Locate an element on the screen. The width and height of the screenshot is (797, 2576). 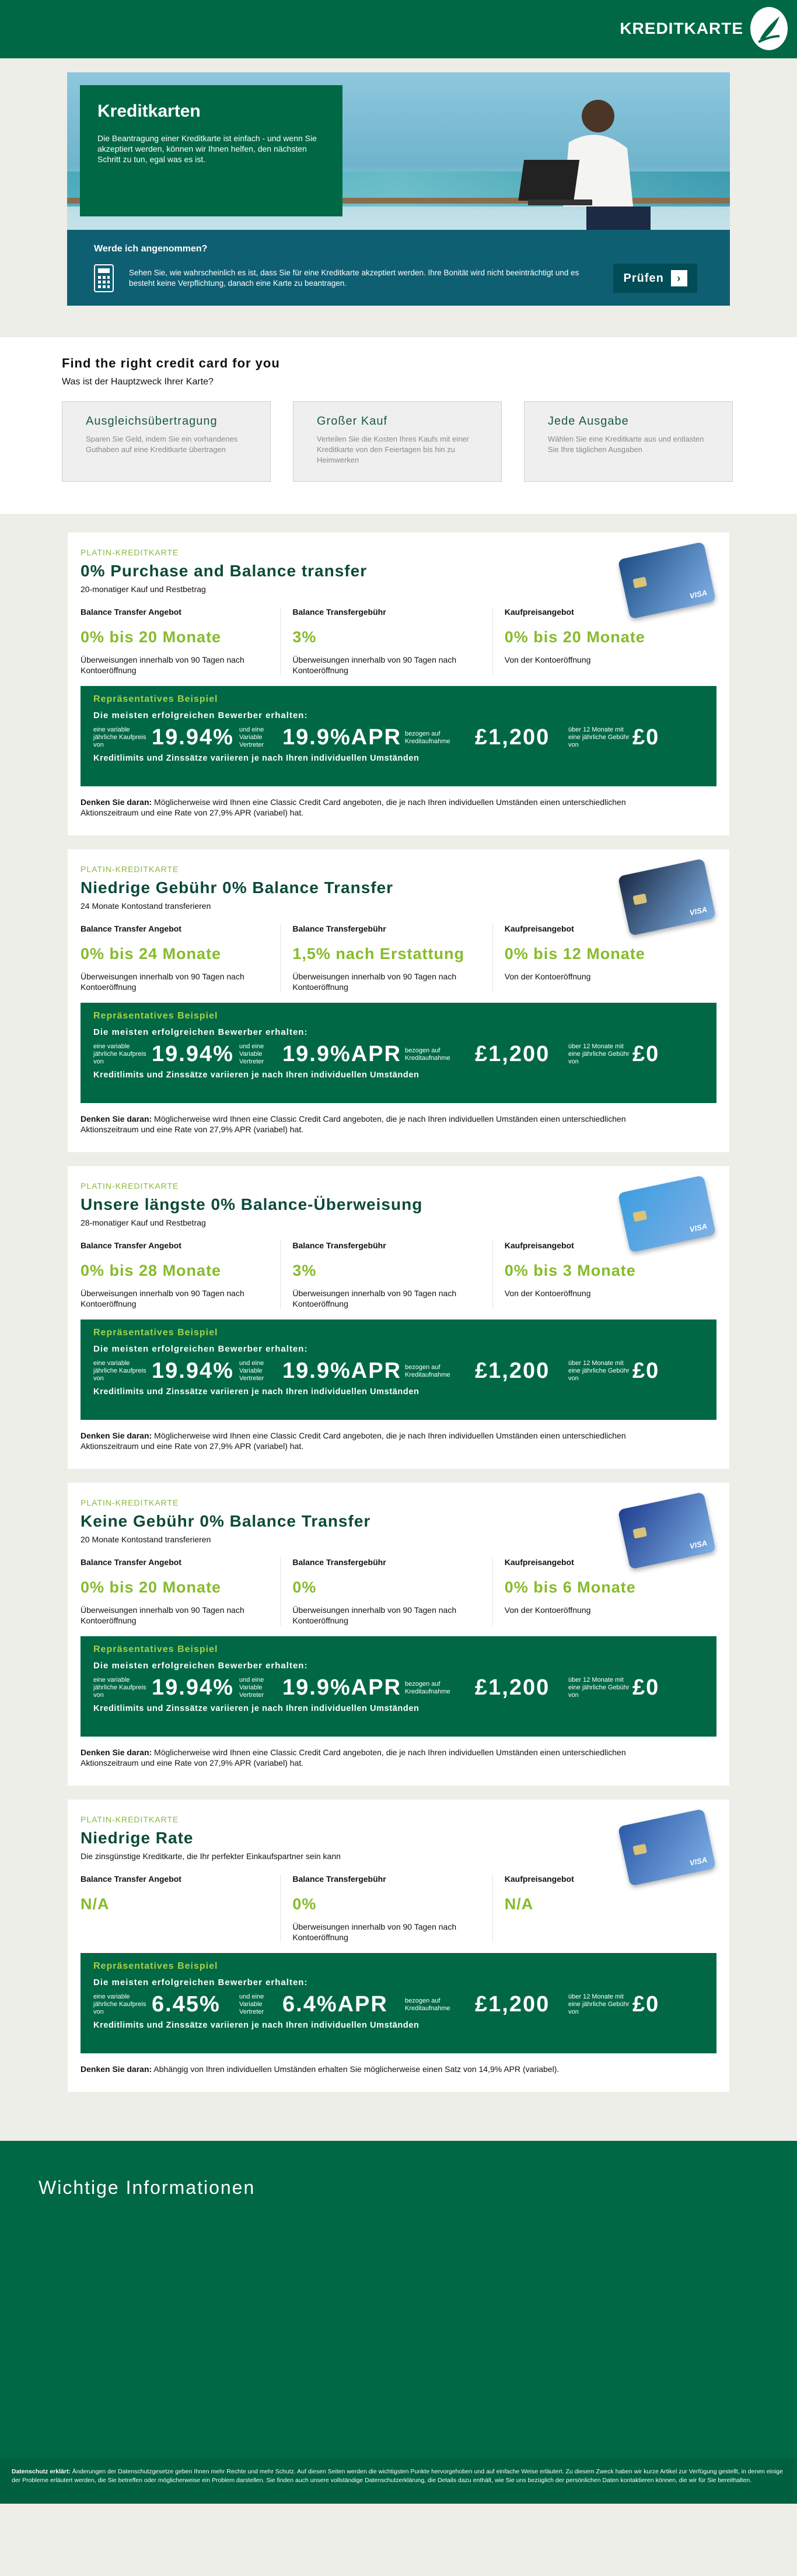
feature-balance-transfer: Balance Transfer Angebot N/A is located at coordinates (181, 1908).